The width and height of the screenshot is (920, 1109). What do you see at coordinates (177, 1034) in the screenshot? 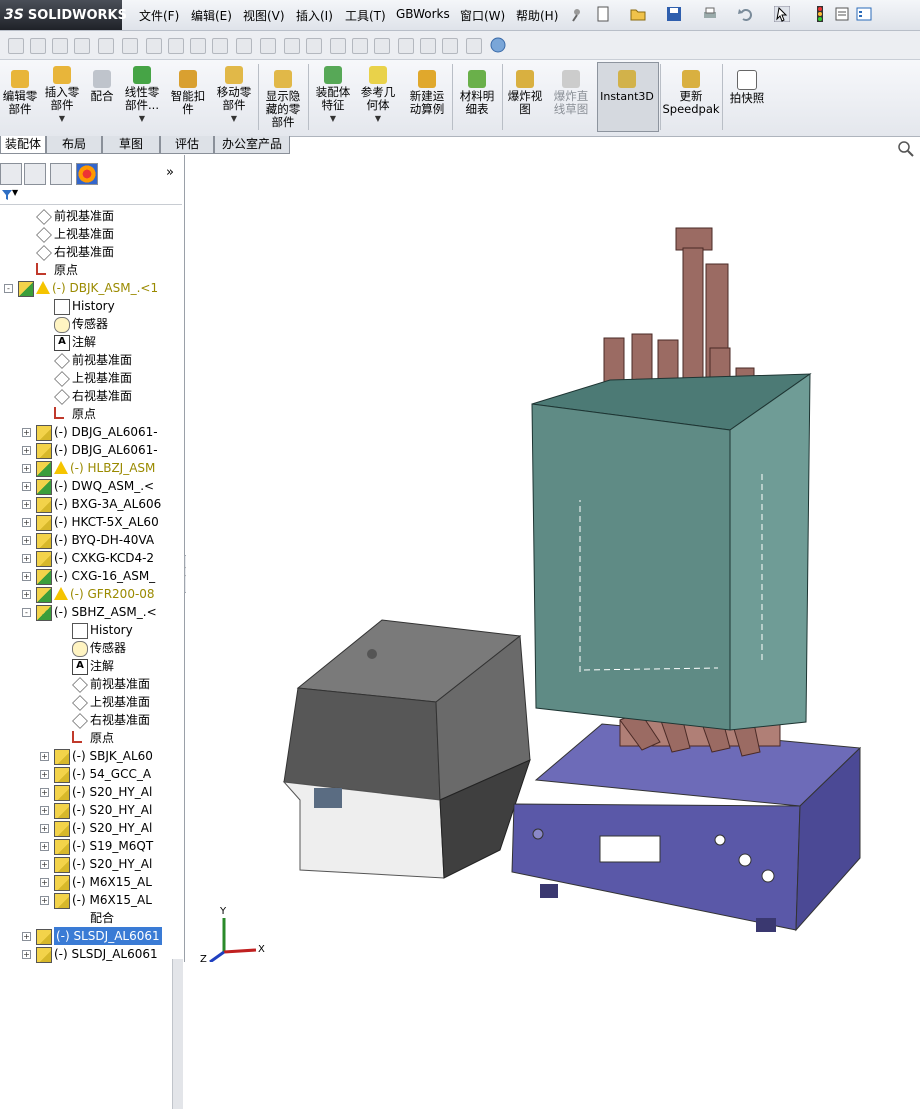
I see `tree-scrollbar` at bounding box center [177, 1034].